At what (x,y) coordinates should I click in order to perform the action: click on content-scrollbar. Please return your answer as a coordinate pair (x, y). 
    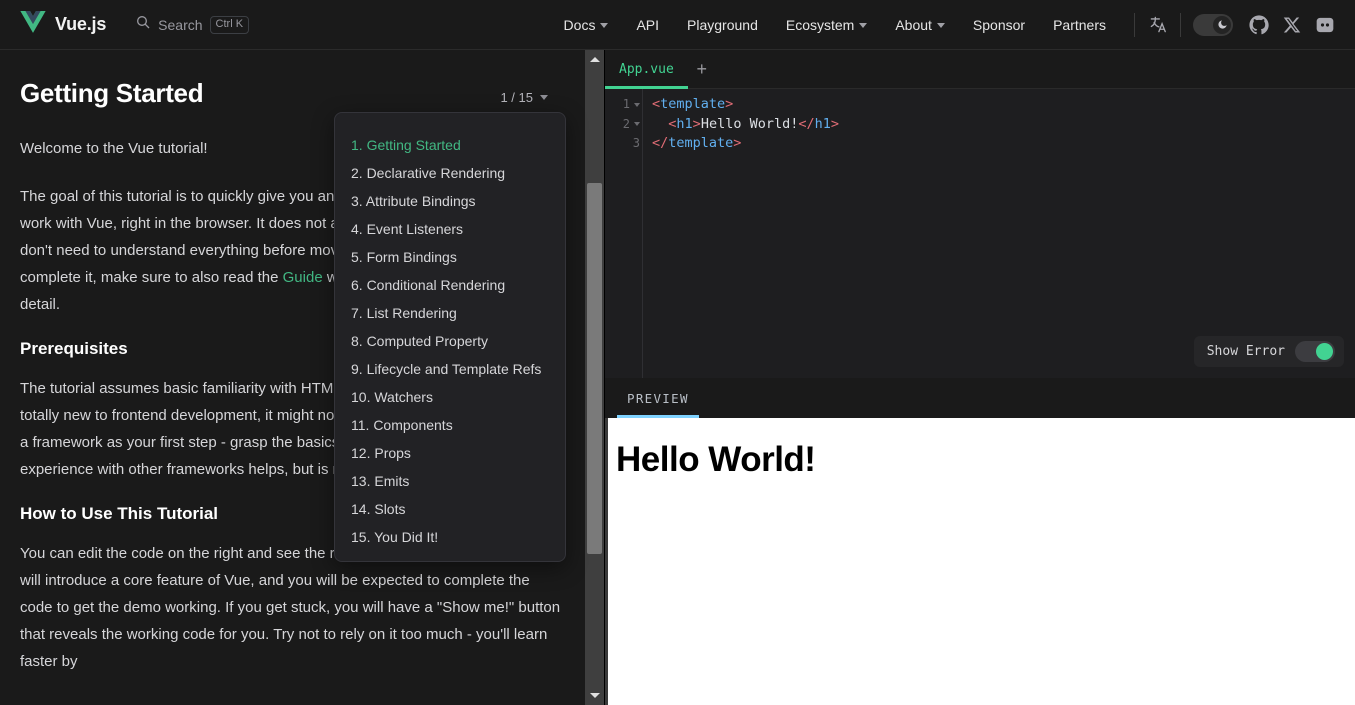
    Looking at the image, I should click on (594, 377).